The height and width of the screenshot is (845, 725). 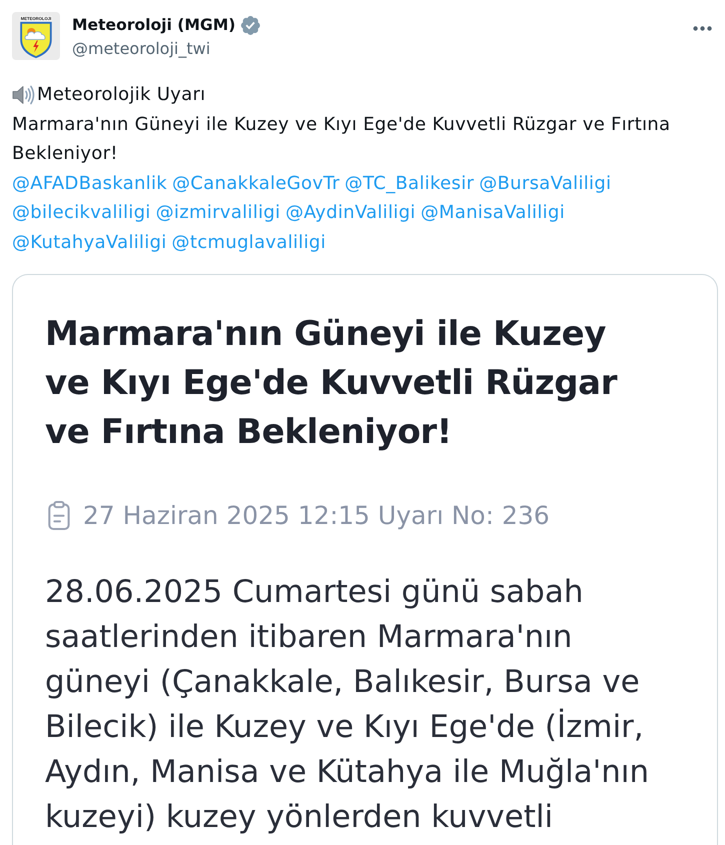 I want to click on image-headline: Marmara'nın Güneyi ile Kuzey ve Kıyı Ege'de Kuvvetli Rüzgar ve Fırtına Bekleniyor!, so click(x=331, y=383).